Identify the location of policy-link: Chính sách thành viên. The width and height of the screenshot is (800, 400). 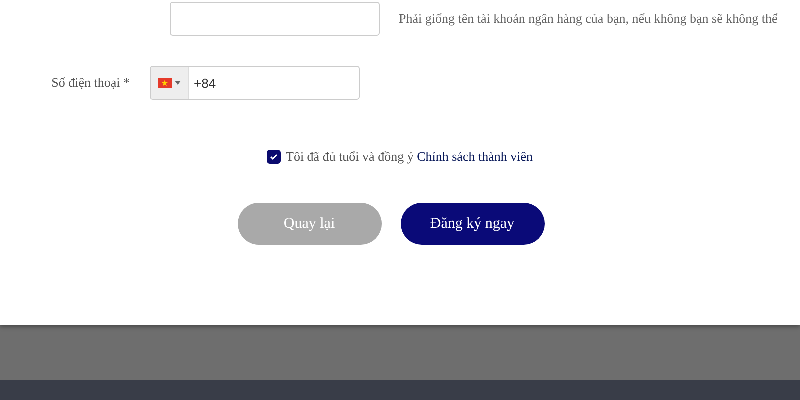
(475, 156).